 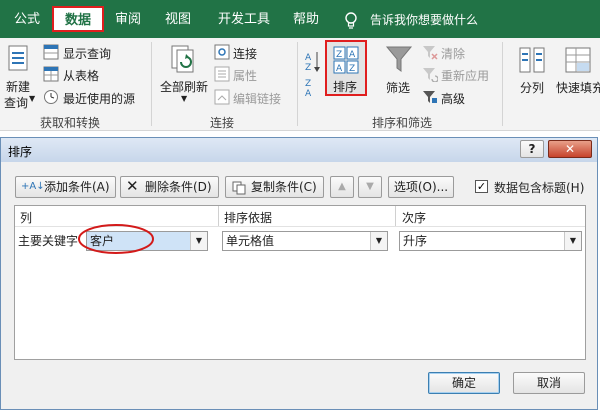 I want to click on show-queries-button: 显示查询, so click(x=87, y=53).